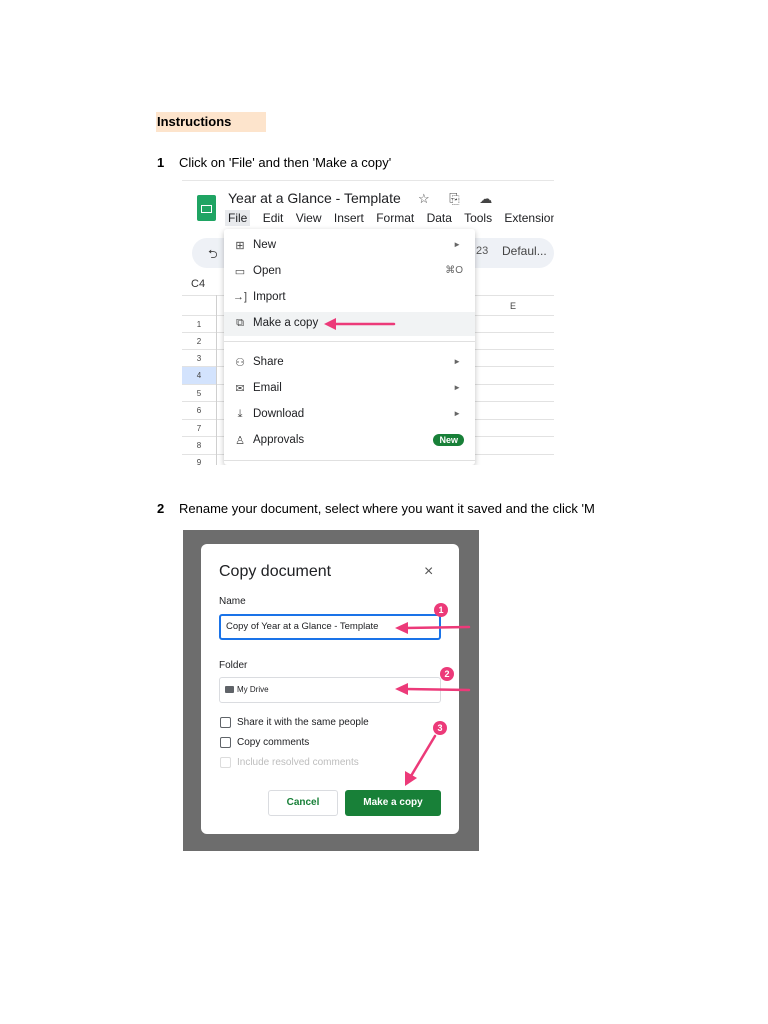 Image resolution: width=768 pixels, height=1024 pixels. What do you see at coordinates (206, 208) in the screenshot?
I see `sheets-logo-icon` at bounding box center [206, 208].